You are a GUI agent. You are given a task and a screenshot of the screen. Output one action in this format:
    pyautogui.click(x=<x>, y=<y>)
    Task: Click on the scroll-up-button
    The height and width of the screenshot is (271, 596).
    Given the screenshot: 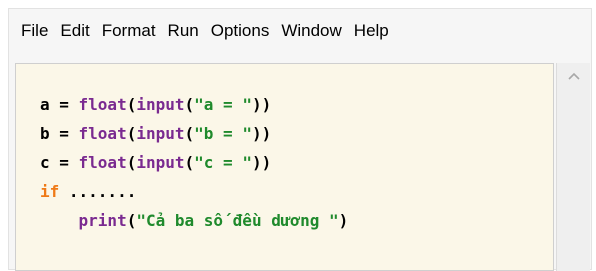 What is the action you would take?
    pyautogui.click(x=573, y=77)
    